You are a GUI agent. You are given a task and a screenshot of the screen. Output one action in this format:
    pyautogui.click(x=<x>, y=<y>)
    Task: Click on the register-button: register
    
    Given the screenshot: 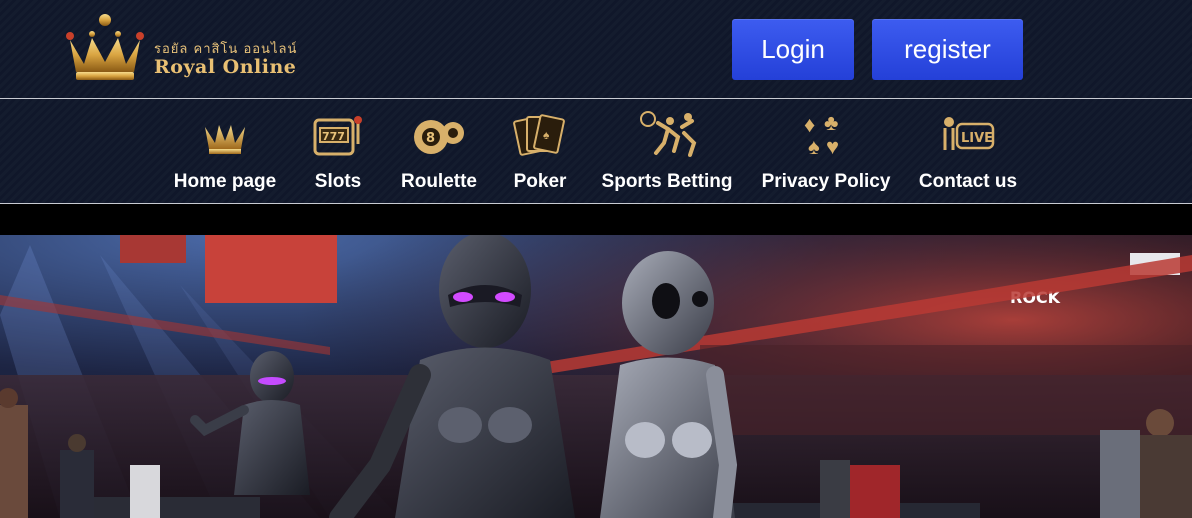 What is the action you would take?
    pyautogui.click(x=947, y=49)
    